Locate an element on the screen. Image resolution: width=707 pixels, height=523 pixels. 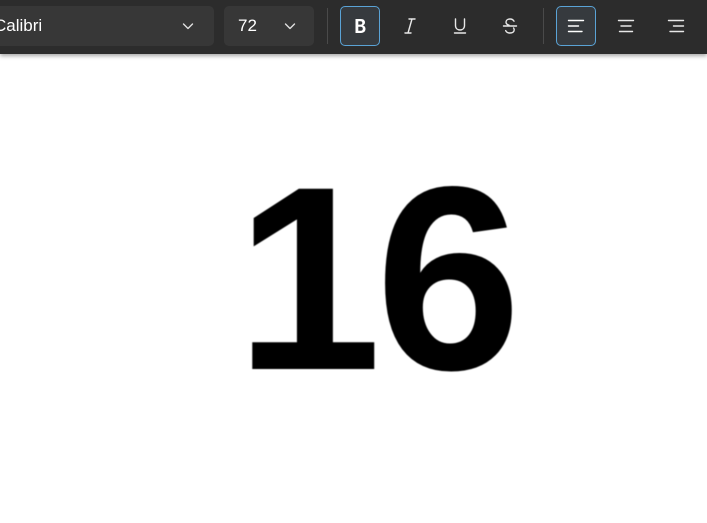
formatting-toolbar: Calibri 72 is located at coordinates (353, 27).